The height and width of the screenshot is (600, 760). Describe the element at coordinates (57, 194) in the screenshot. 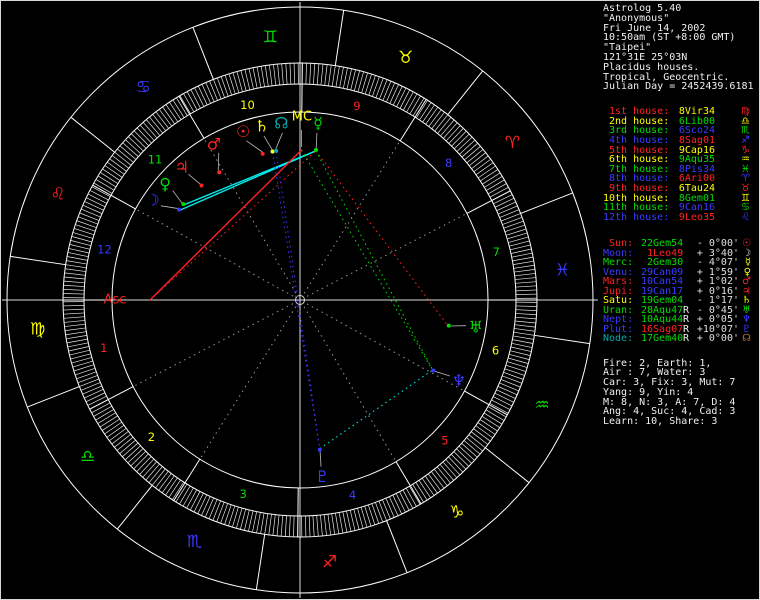

I see `sign-glyph-leo: ♌` at that location.